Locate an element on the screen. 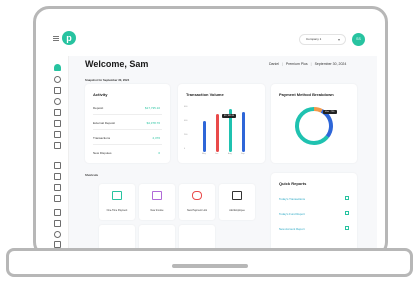  tooltip-value: 73% is located at coordinates (332, 112).